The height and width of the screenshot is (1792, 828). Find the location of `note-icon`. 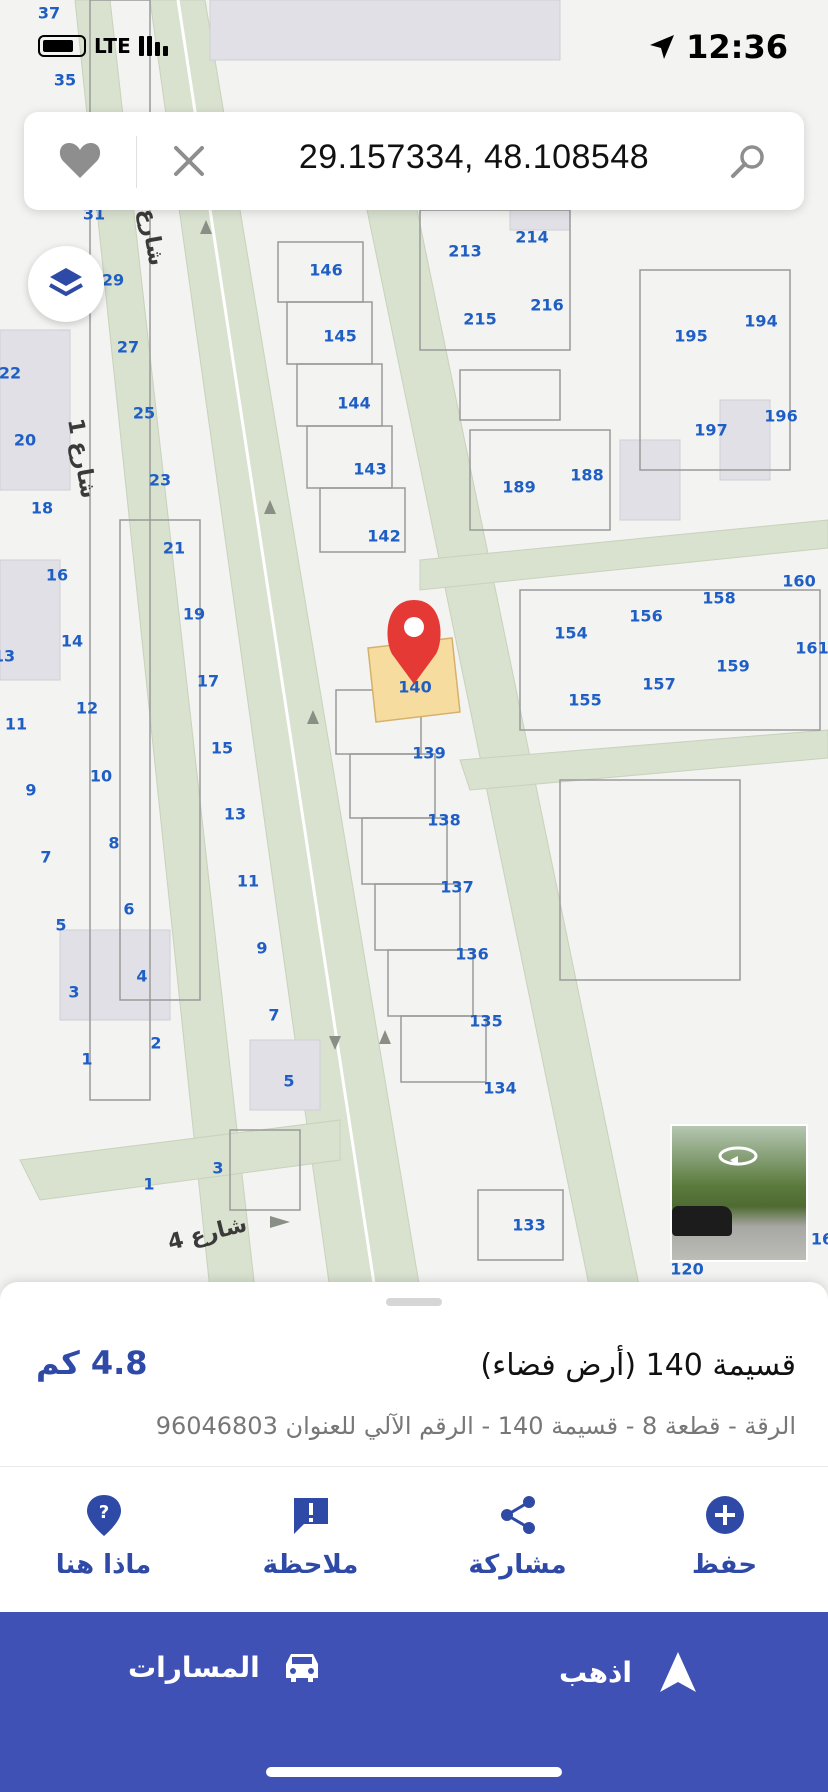

note-icon is located at coordinates (310, 1516).